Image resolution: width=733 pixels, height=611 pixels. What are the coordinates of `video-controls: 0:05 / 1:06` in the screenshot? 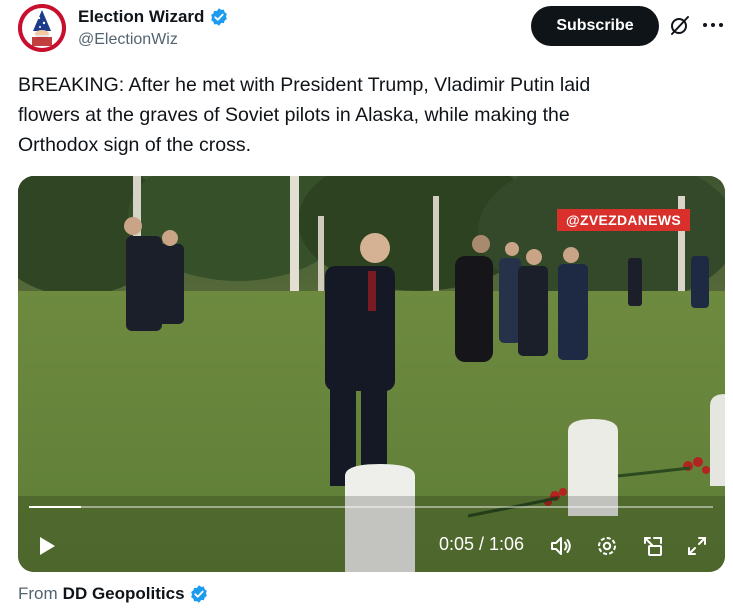 It's located at (371, 542).